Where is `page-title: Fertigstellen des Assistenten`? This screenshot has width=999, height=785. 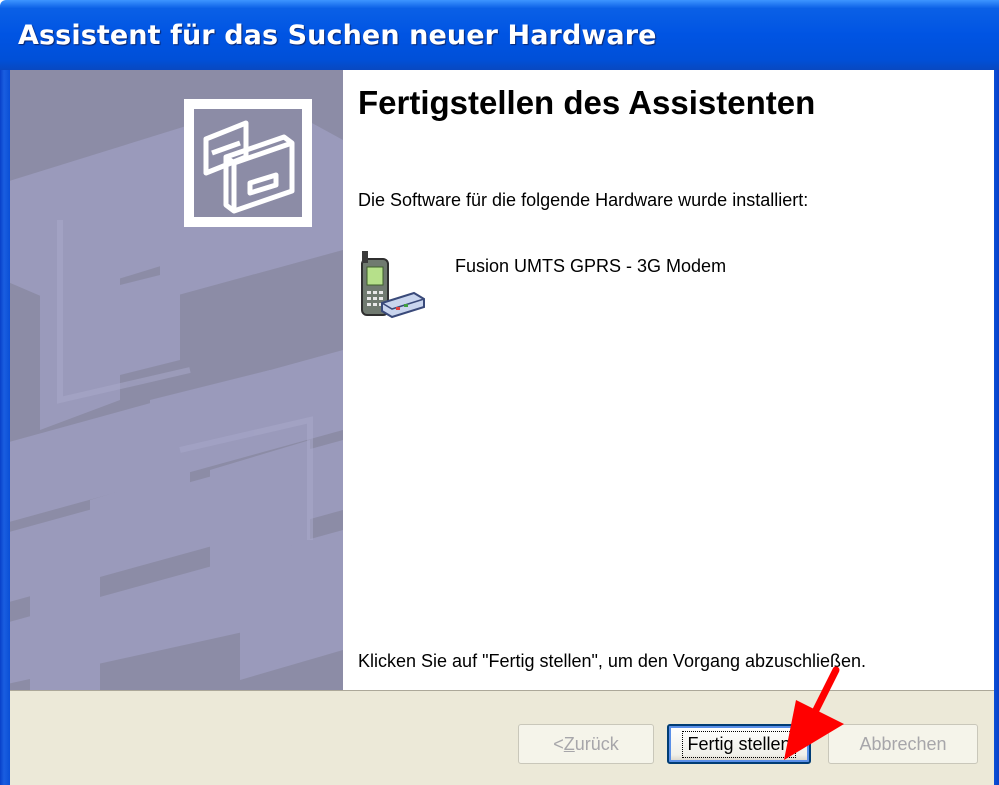 page-title: Fertigstellen des Assistenten is located at coordinates (587, 102).